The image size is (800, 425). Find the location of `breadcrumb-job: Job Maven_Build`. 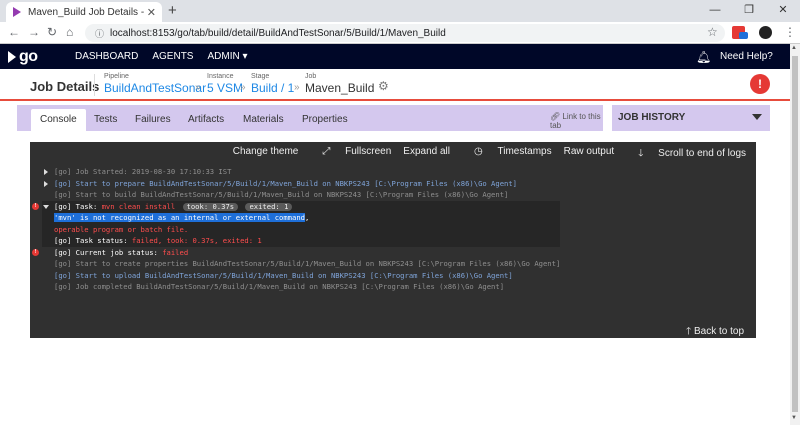

breadcrumb-job: Job Maven_Build is located at coordinates (339, 84).